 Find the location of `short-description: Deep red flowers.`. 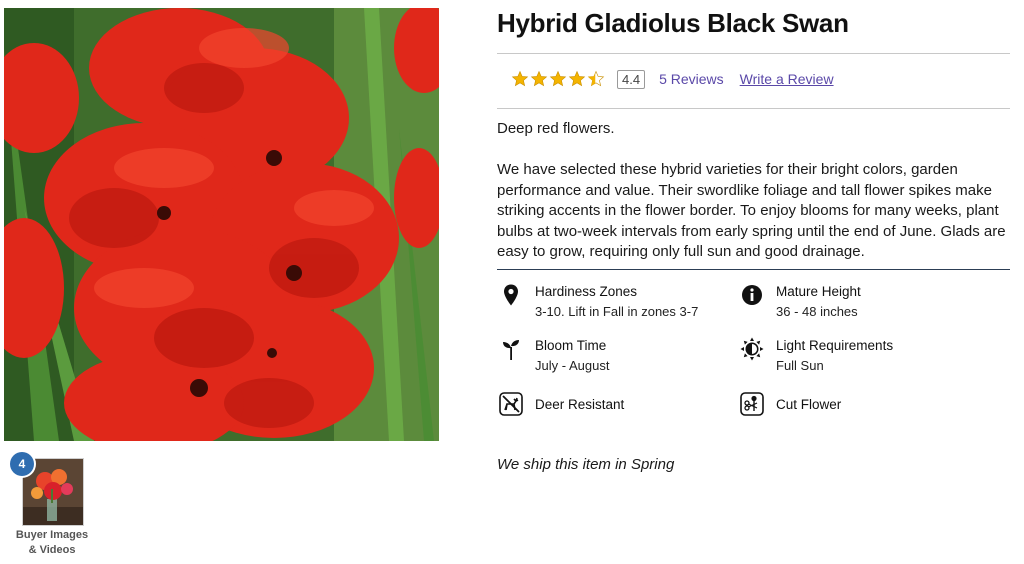

short-description: Deep red flowers. is located at coordinates (556, 128).